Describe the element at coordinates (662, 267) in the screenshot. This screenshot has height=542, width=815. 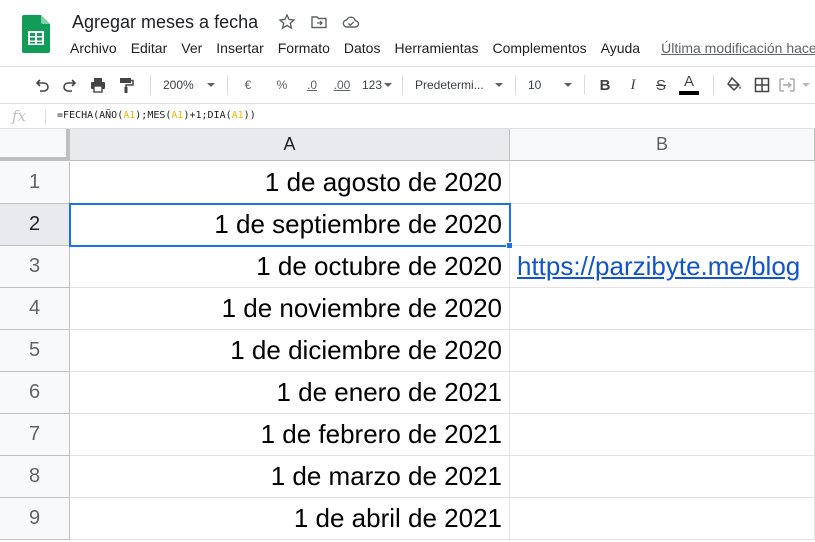
I see `cell-b3: https://parzibyte.me/blog` at that location.